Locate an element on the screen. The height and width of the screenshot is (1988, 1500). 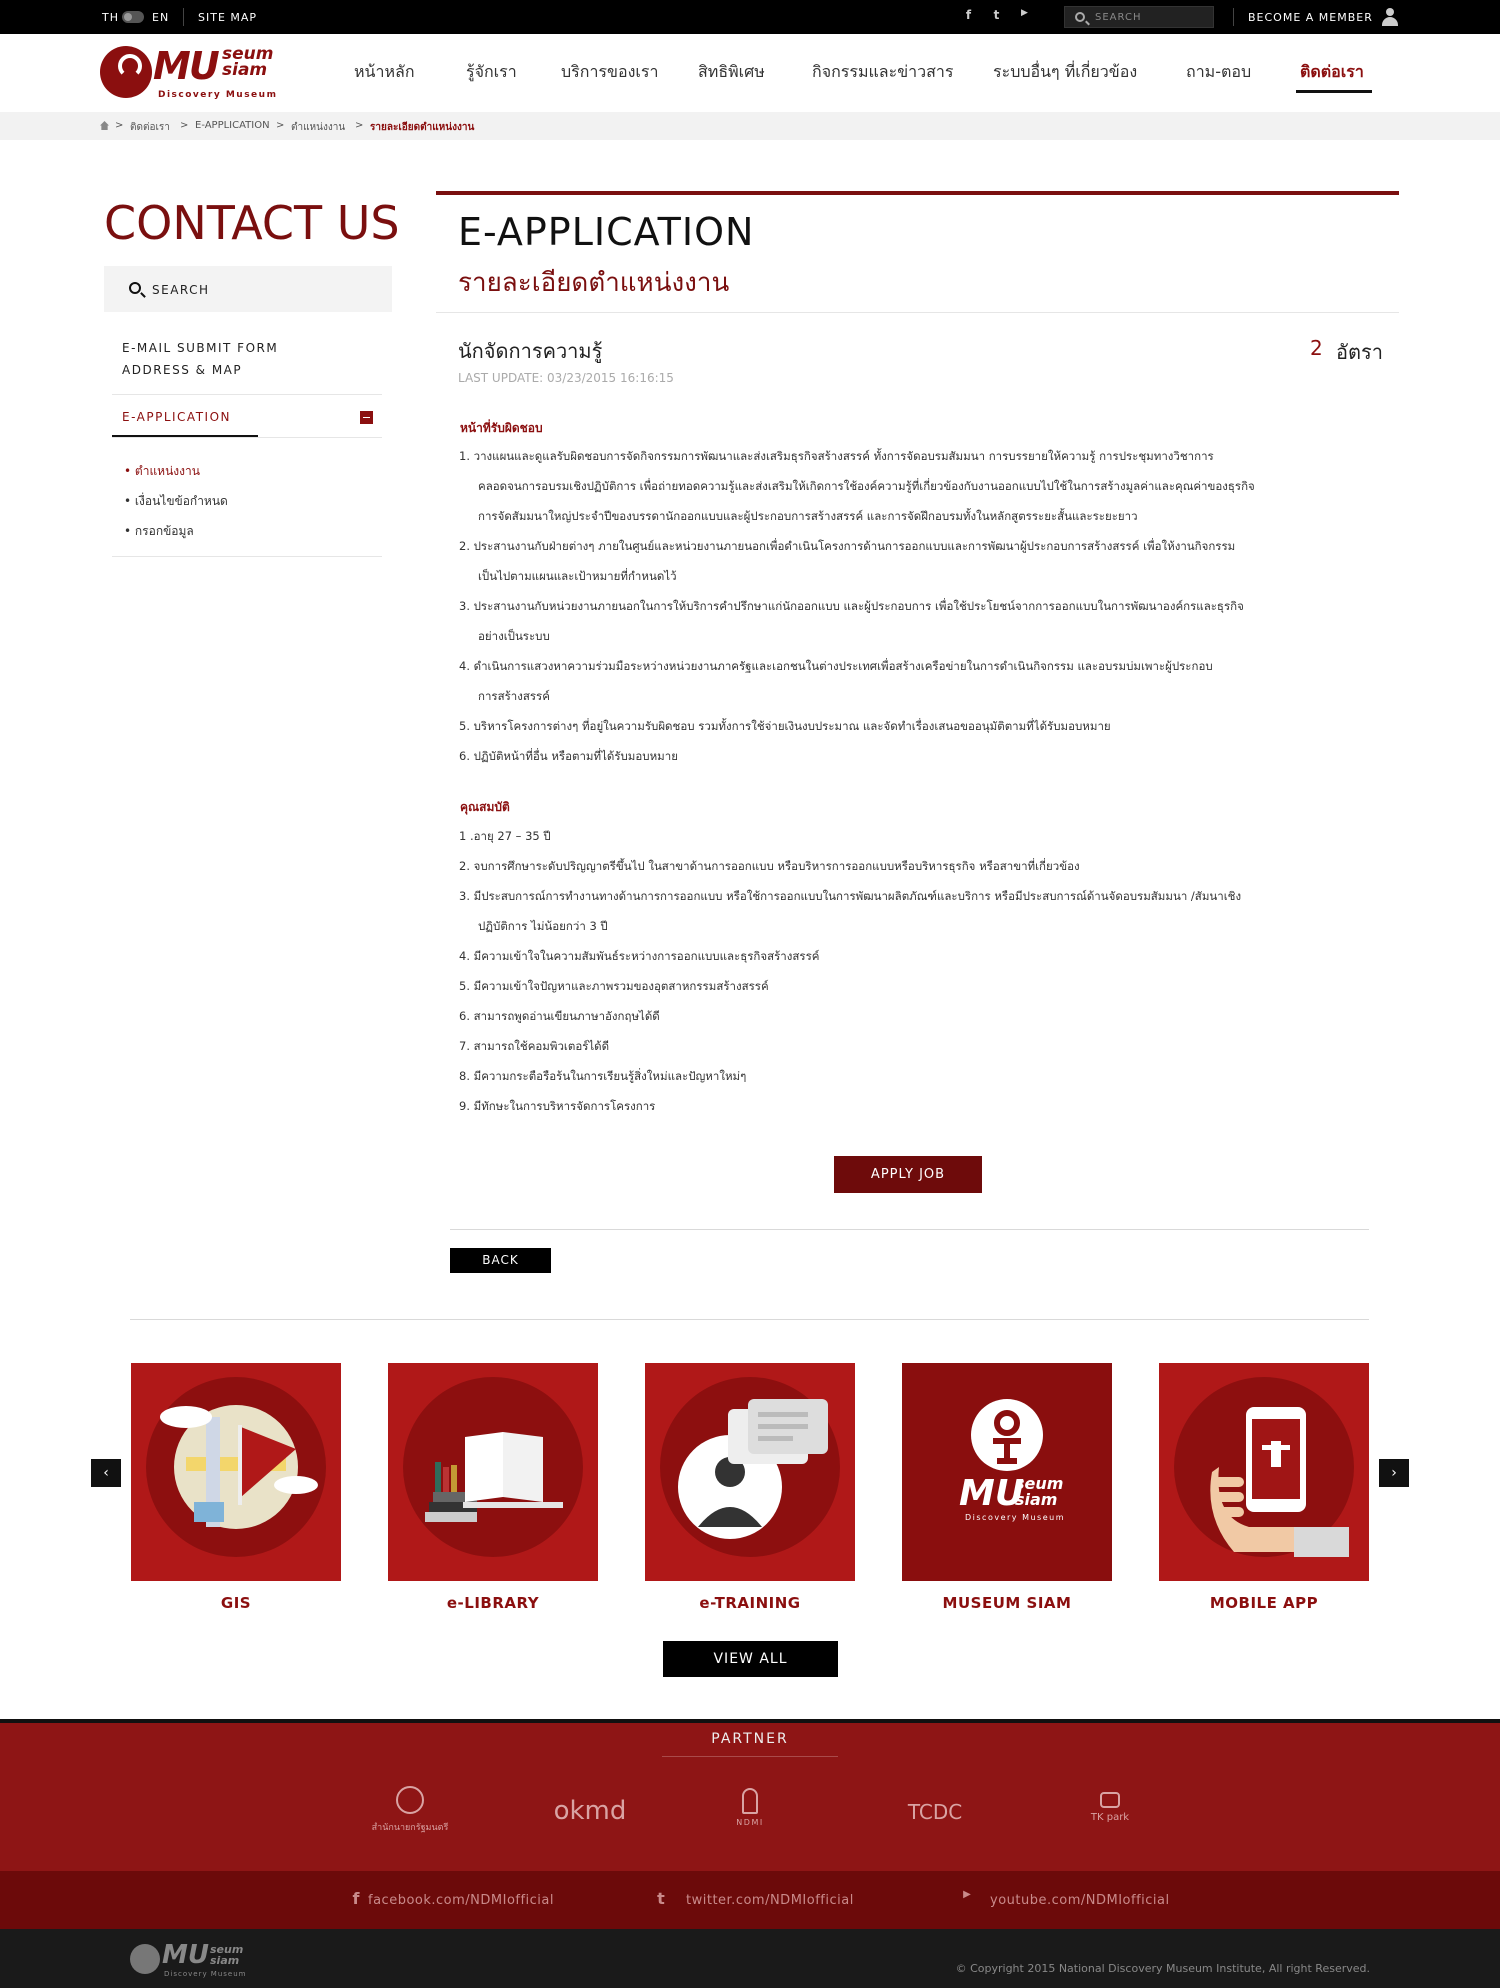
sidebar-title: CONTACT US is located at coordinates (252, 223).